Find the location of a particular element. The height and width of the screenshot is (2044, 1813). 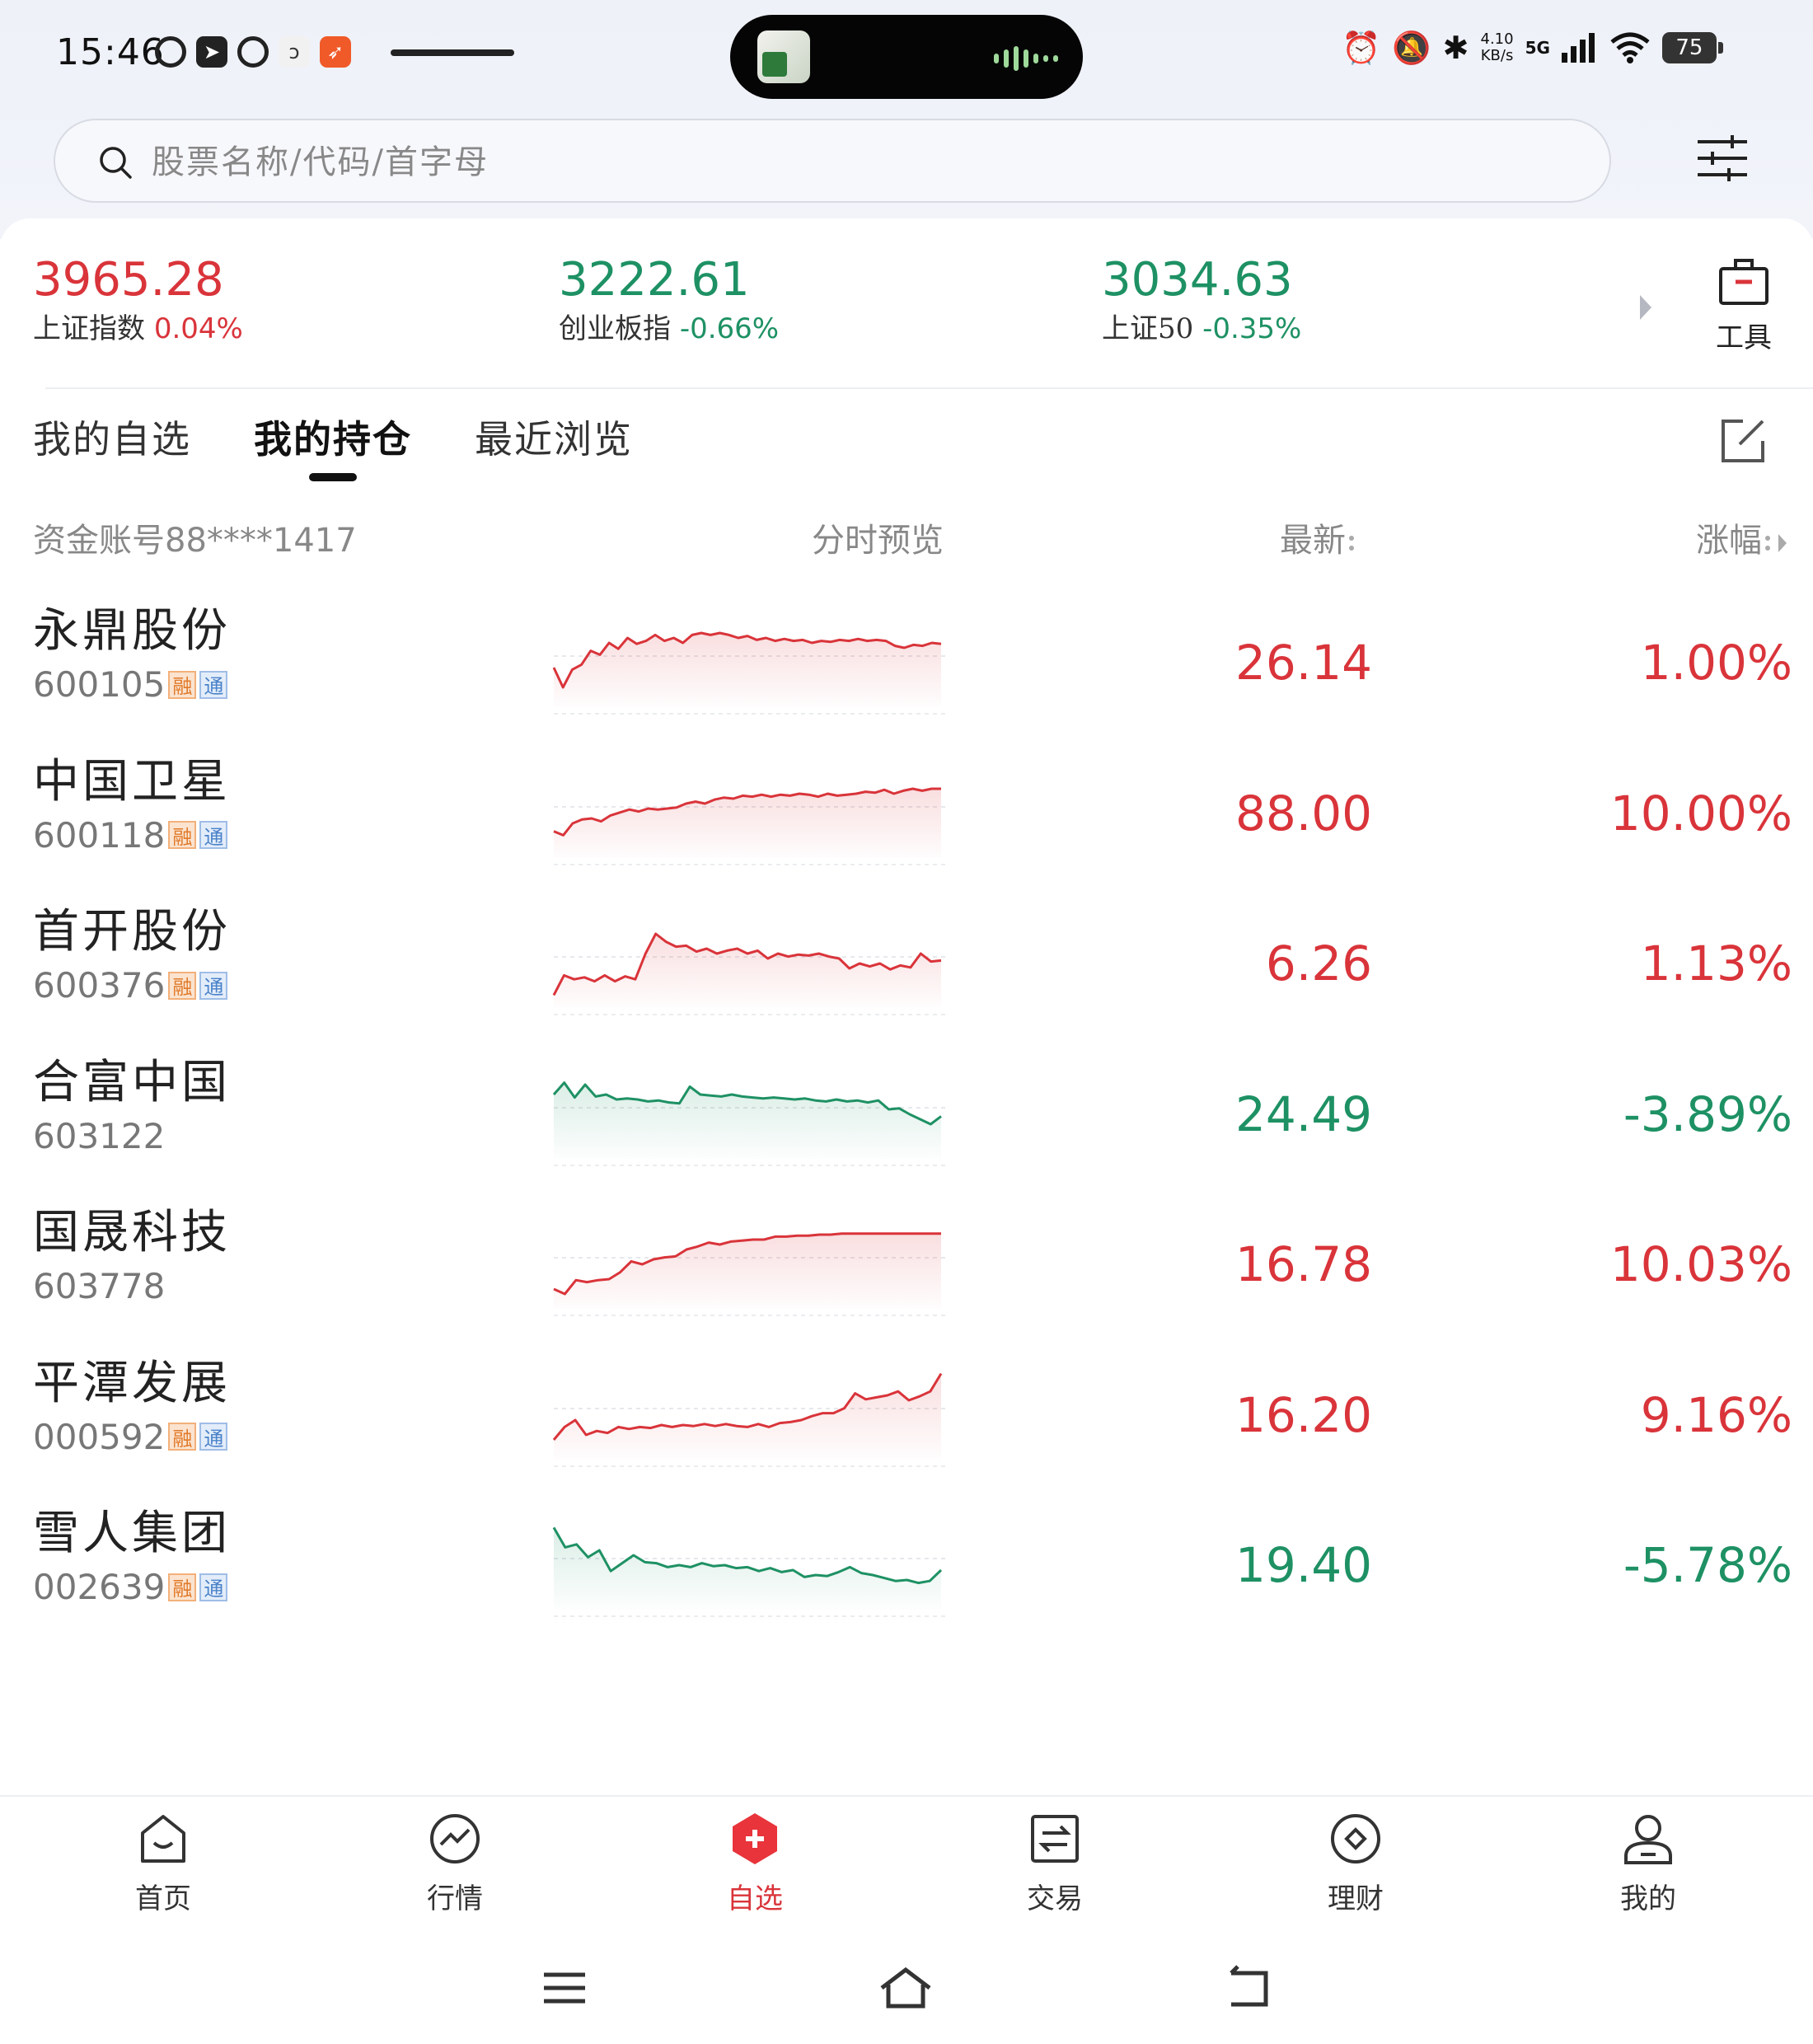

stock-name: 首开股份 is located at coordinates (132, 932).